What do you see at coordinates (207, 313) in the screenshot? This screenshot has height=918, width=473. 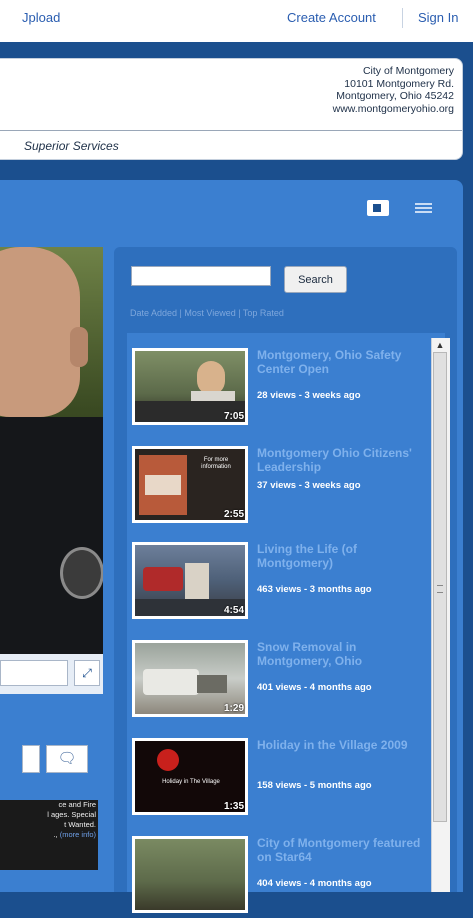 I see `sort-links: Date Added | Most Viewed | Top Rated` at bounding box center [207, 313].